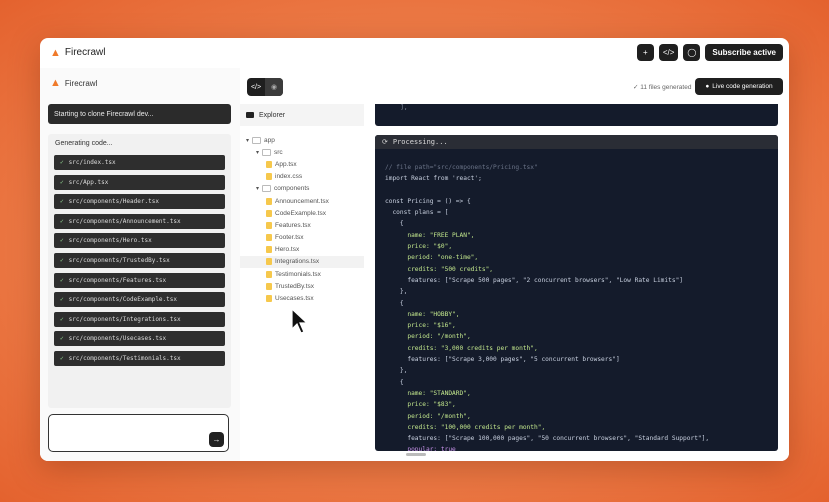 The width and height of the screenshot is (829, 502). What do you see at coordinates (216, 439) in the screenshot?
I see `send-button: →` at bounding box center [216, 439].